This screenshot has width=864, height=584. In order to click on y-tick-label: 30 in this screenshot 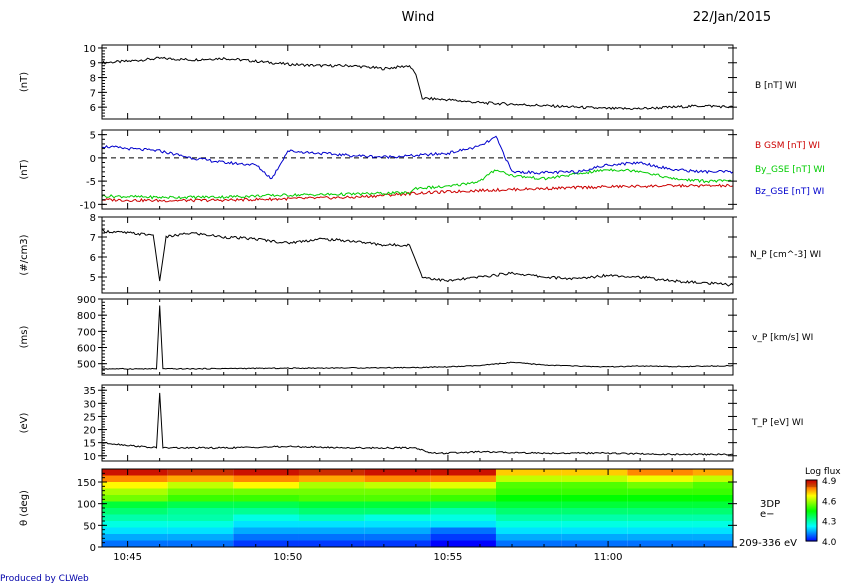, I will do `click(89, 404)`.